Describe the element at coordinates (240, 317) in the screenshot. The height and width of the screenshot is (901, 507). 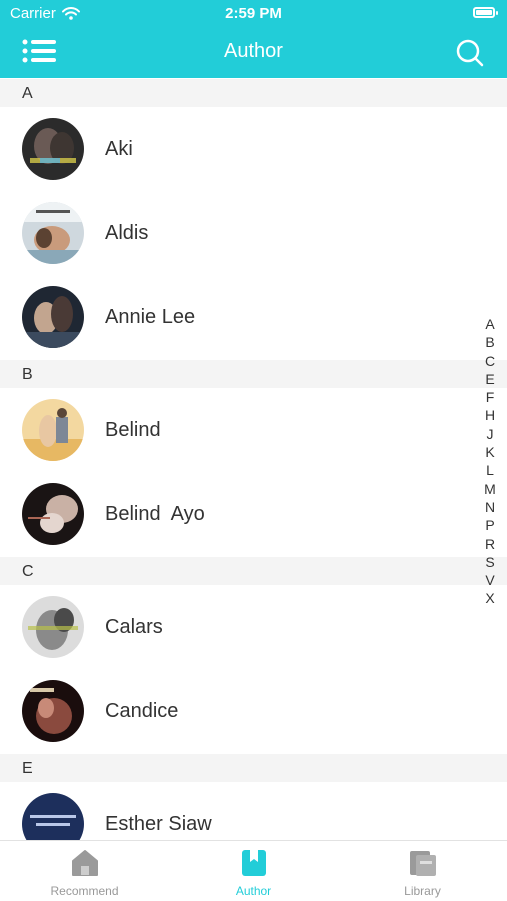
I see `author-row-annie-lee: Annie Lee` at that location.